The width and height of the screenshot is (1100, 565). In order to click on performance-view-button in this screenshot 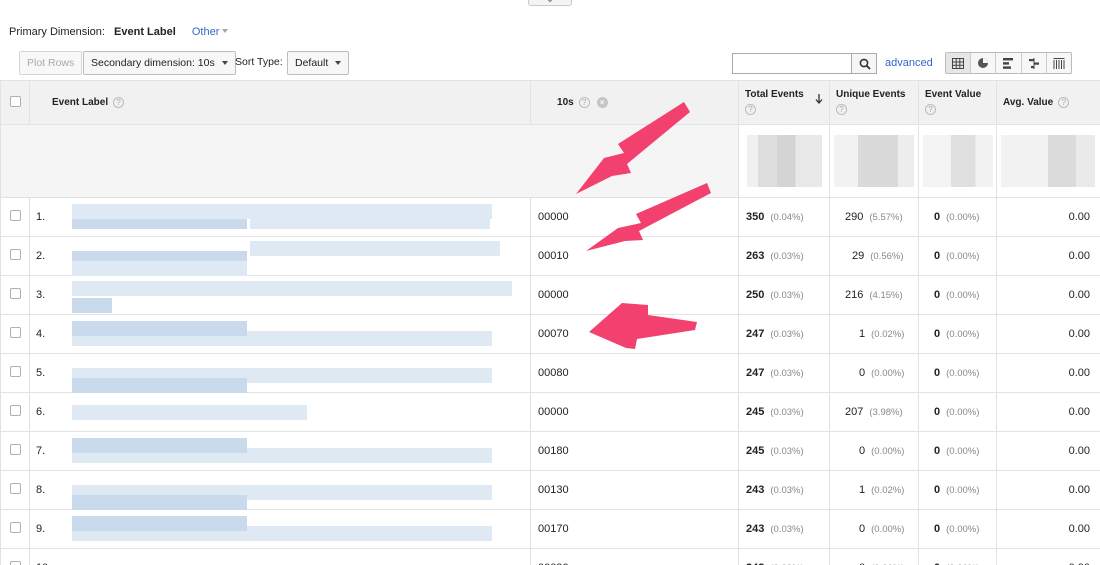, I will do `click(1009, 63)`.